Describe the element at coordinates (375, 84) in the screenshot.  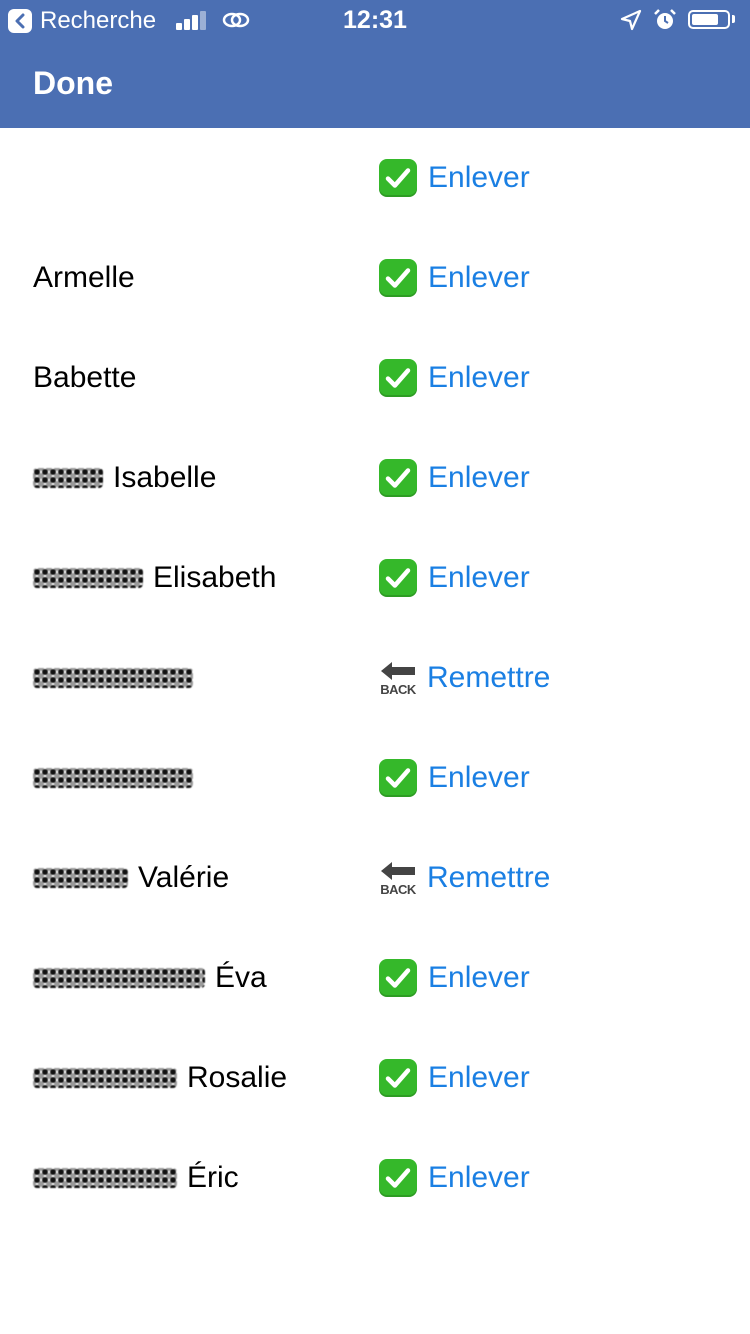
I see `navigation-bar: Done` at that location.